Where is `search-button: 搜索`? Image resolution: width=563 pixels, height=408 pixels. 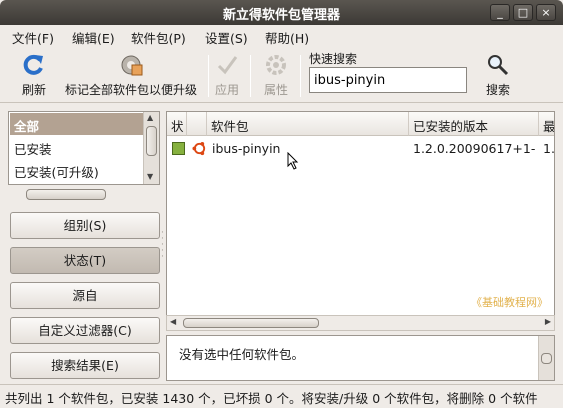
search-button: 搜索 is located at coordinates (498, 77).